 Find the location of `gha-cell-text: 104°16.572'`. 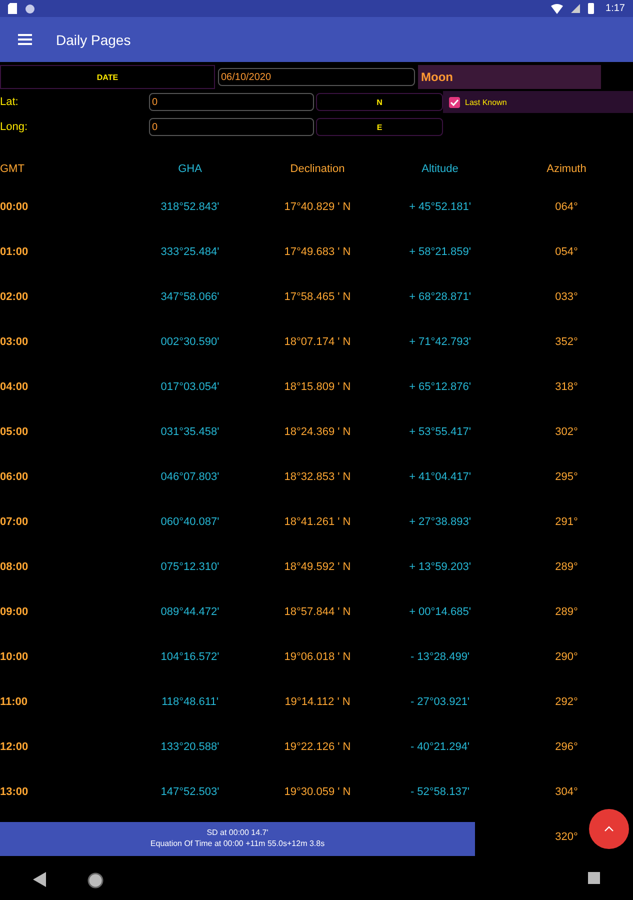

gha-cell-text: 104°16.572' is located at coordinates (190, 656).